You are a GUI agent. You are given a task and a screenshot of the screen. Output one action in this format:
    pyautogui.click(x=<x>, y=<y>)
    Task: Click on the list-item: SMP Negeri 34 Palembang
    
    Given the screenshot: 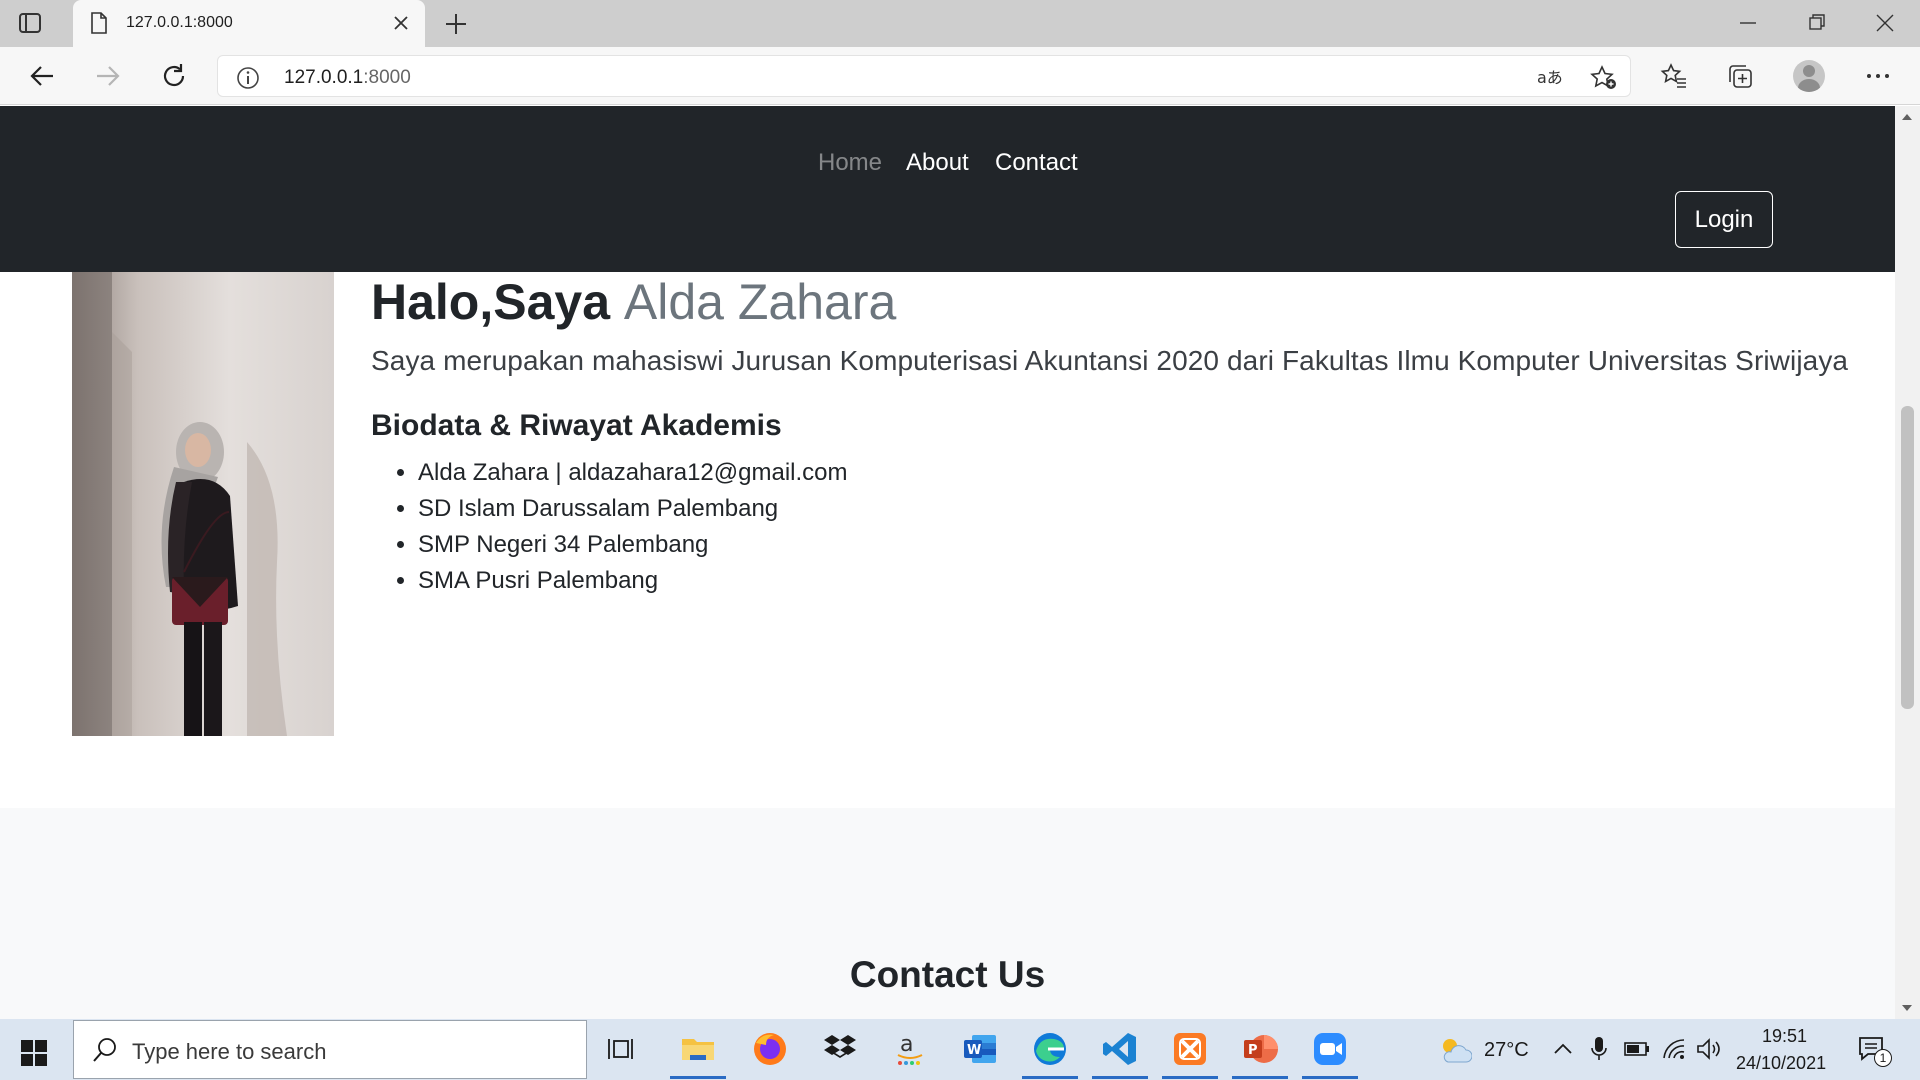 What is the action you would take?
    pyautogui.click(x=633, y=545)
    